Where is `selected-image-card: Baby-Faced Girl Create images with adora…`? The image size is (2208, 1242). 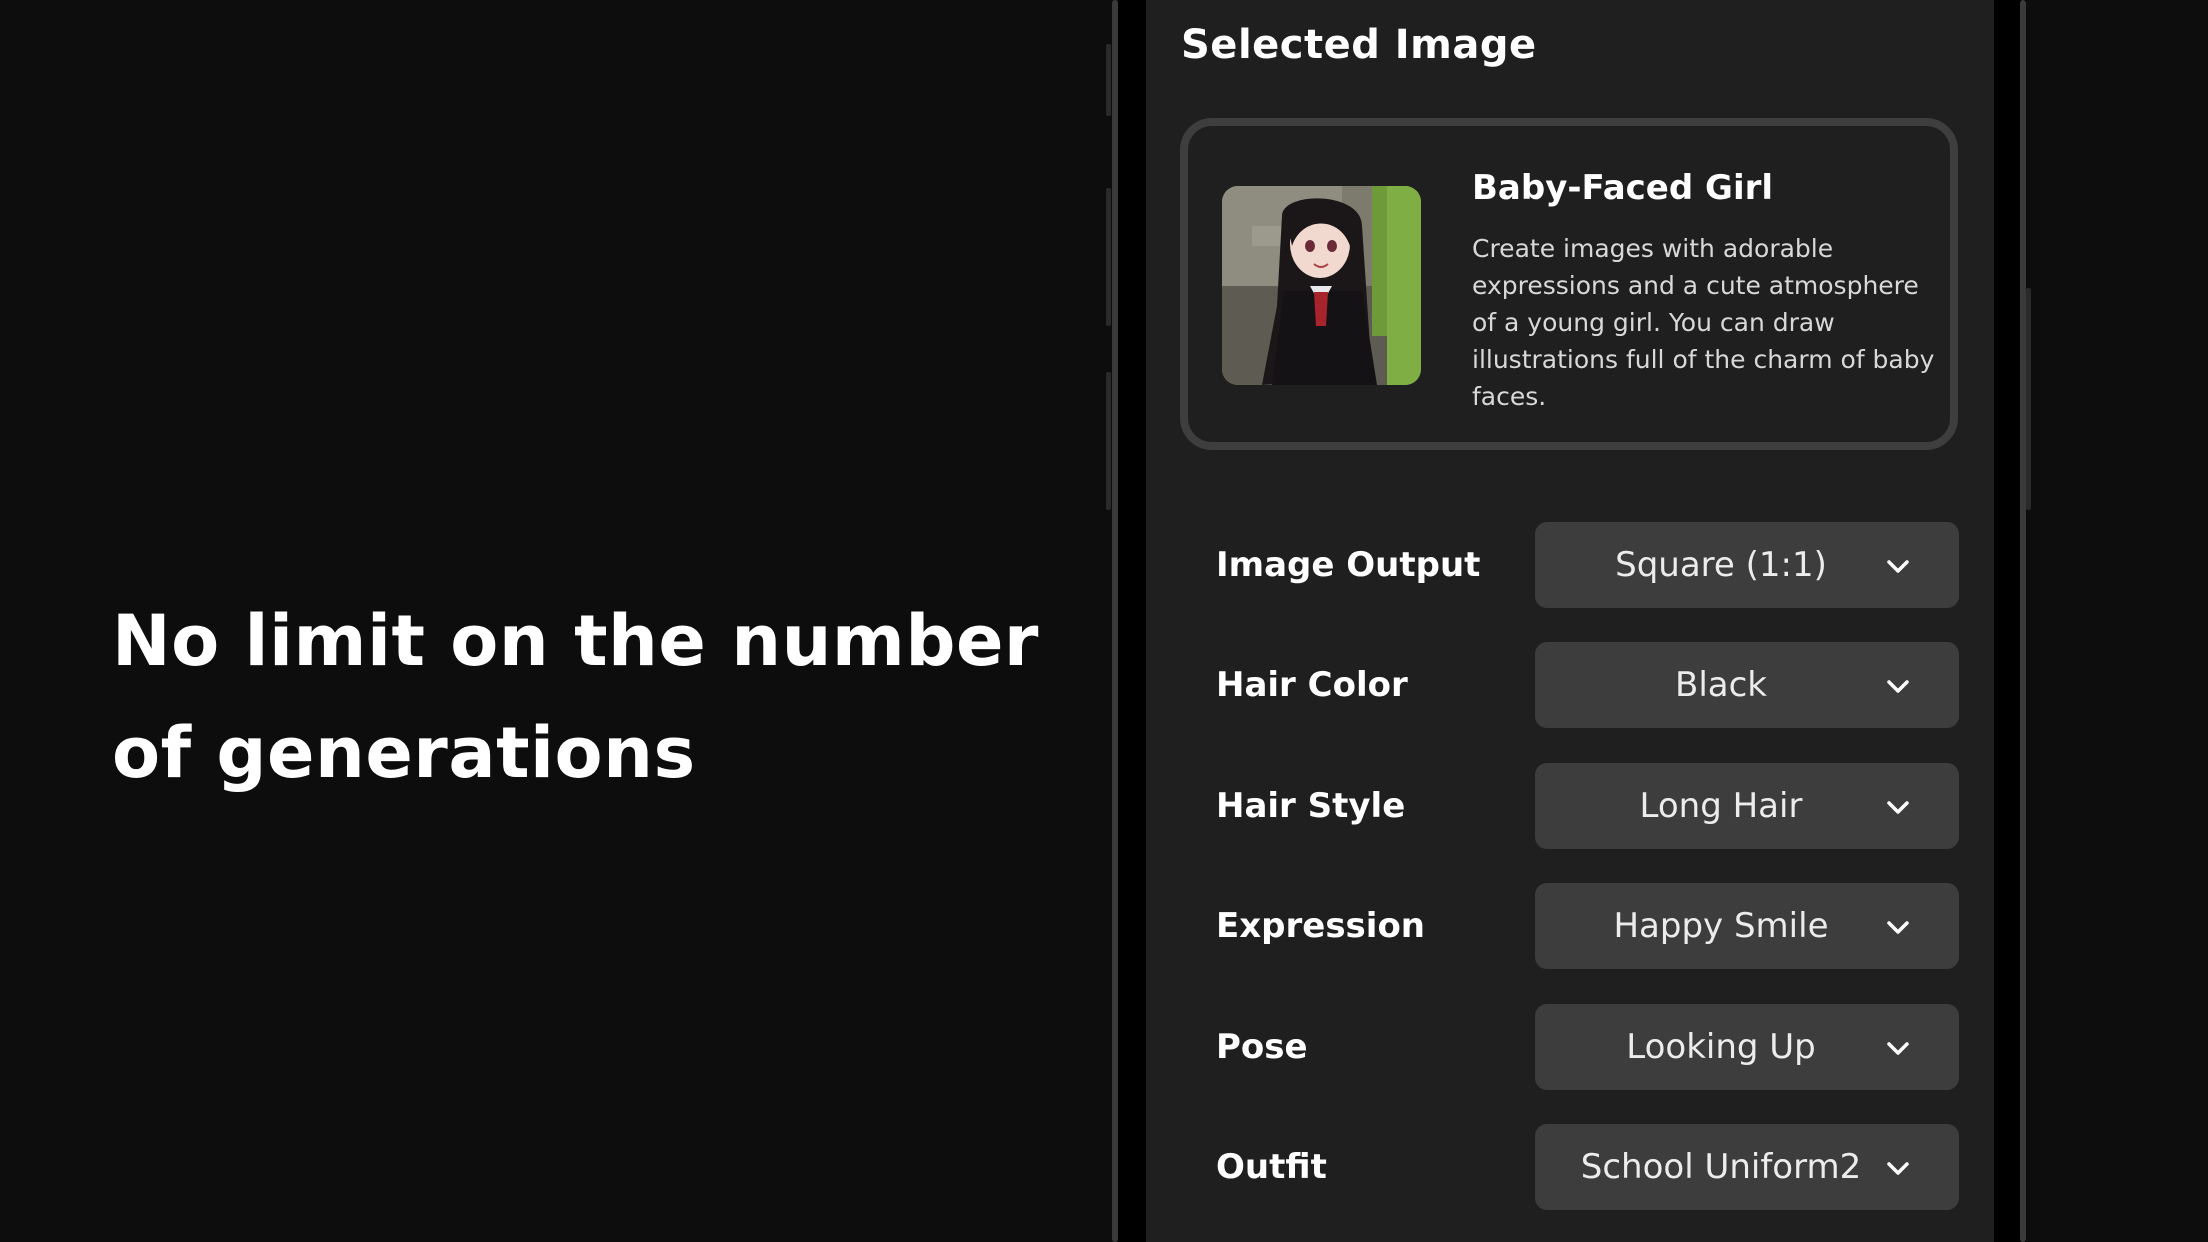
selected-image-card: Baby-Faced Girl Create images with adora… is located at coordinates (1569, 284).